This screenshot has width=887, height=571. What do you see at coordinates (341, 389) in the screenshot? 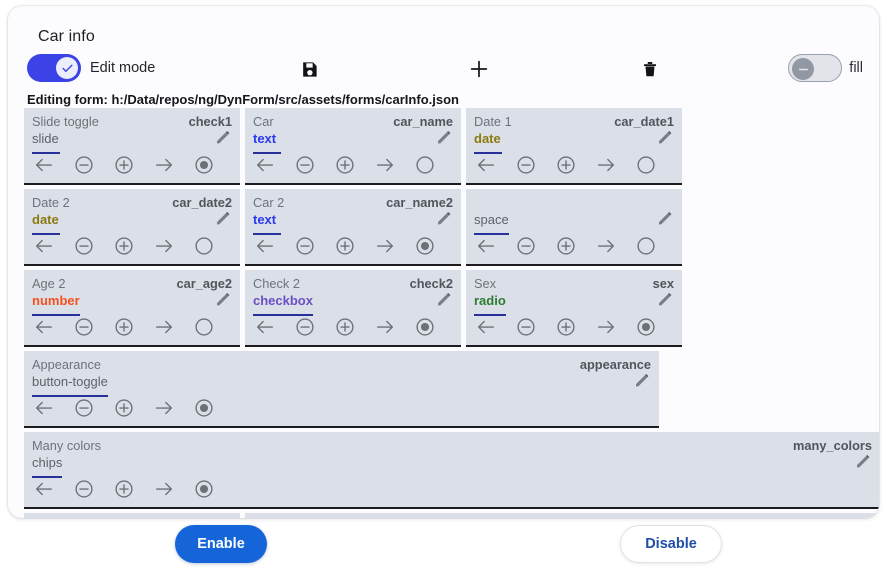
I see `field-card: Appearance appearance button-toggle` at bounding box center [341, 389].